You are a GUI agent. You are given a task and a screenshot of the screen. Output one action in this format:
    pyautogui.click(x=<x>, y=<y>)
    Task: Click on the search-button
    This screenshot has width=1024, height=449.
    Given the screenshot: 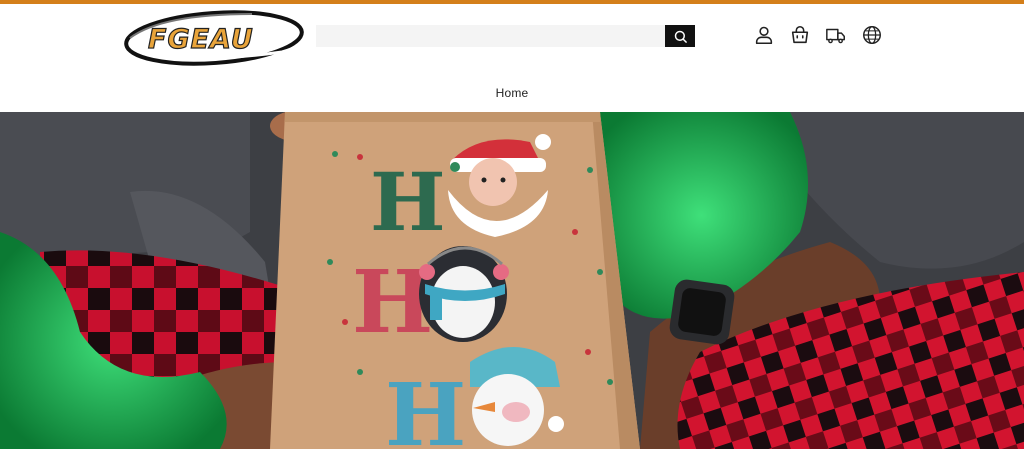 What is the action you would take?
    pyautogui.click(x=680, y=36)
    